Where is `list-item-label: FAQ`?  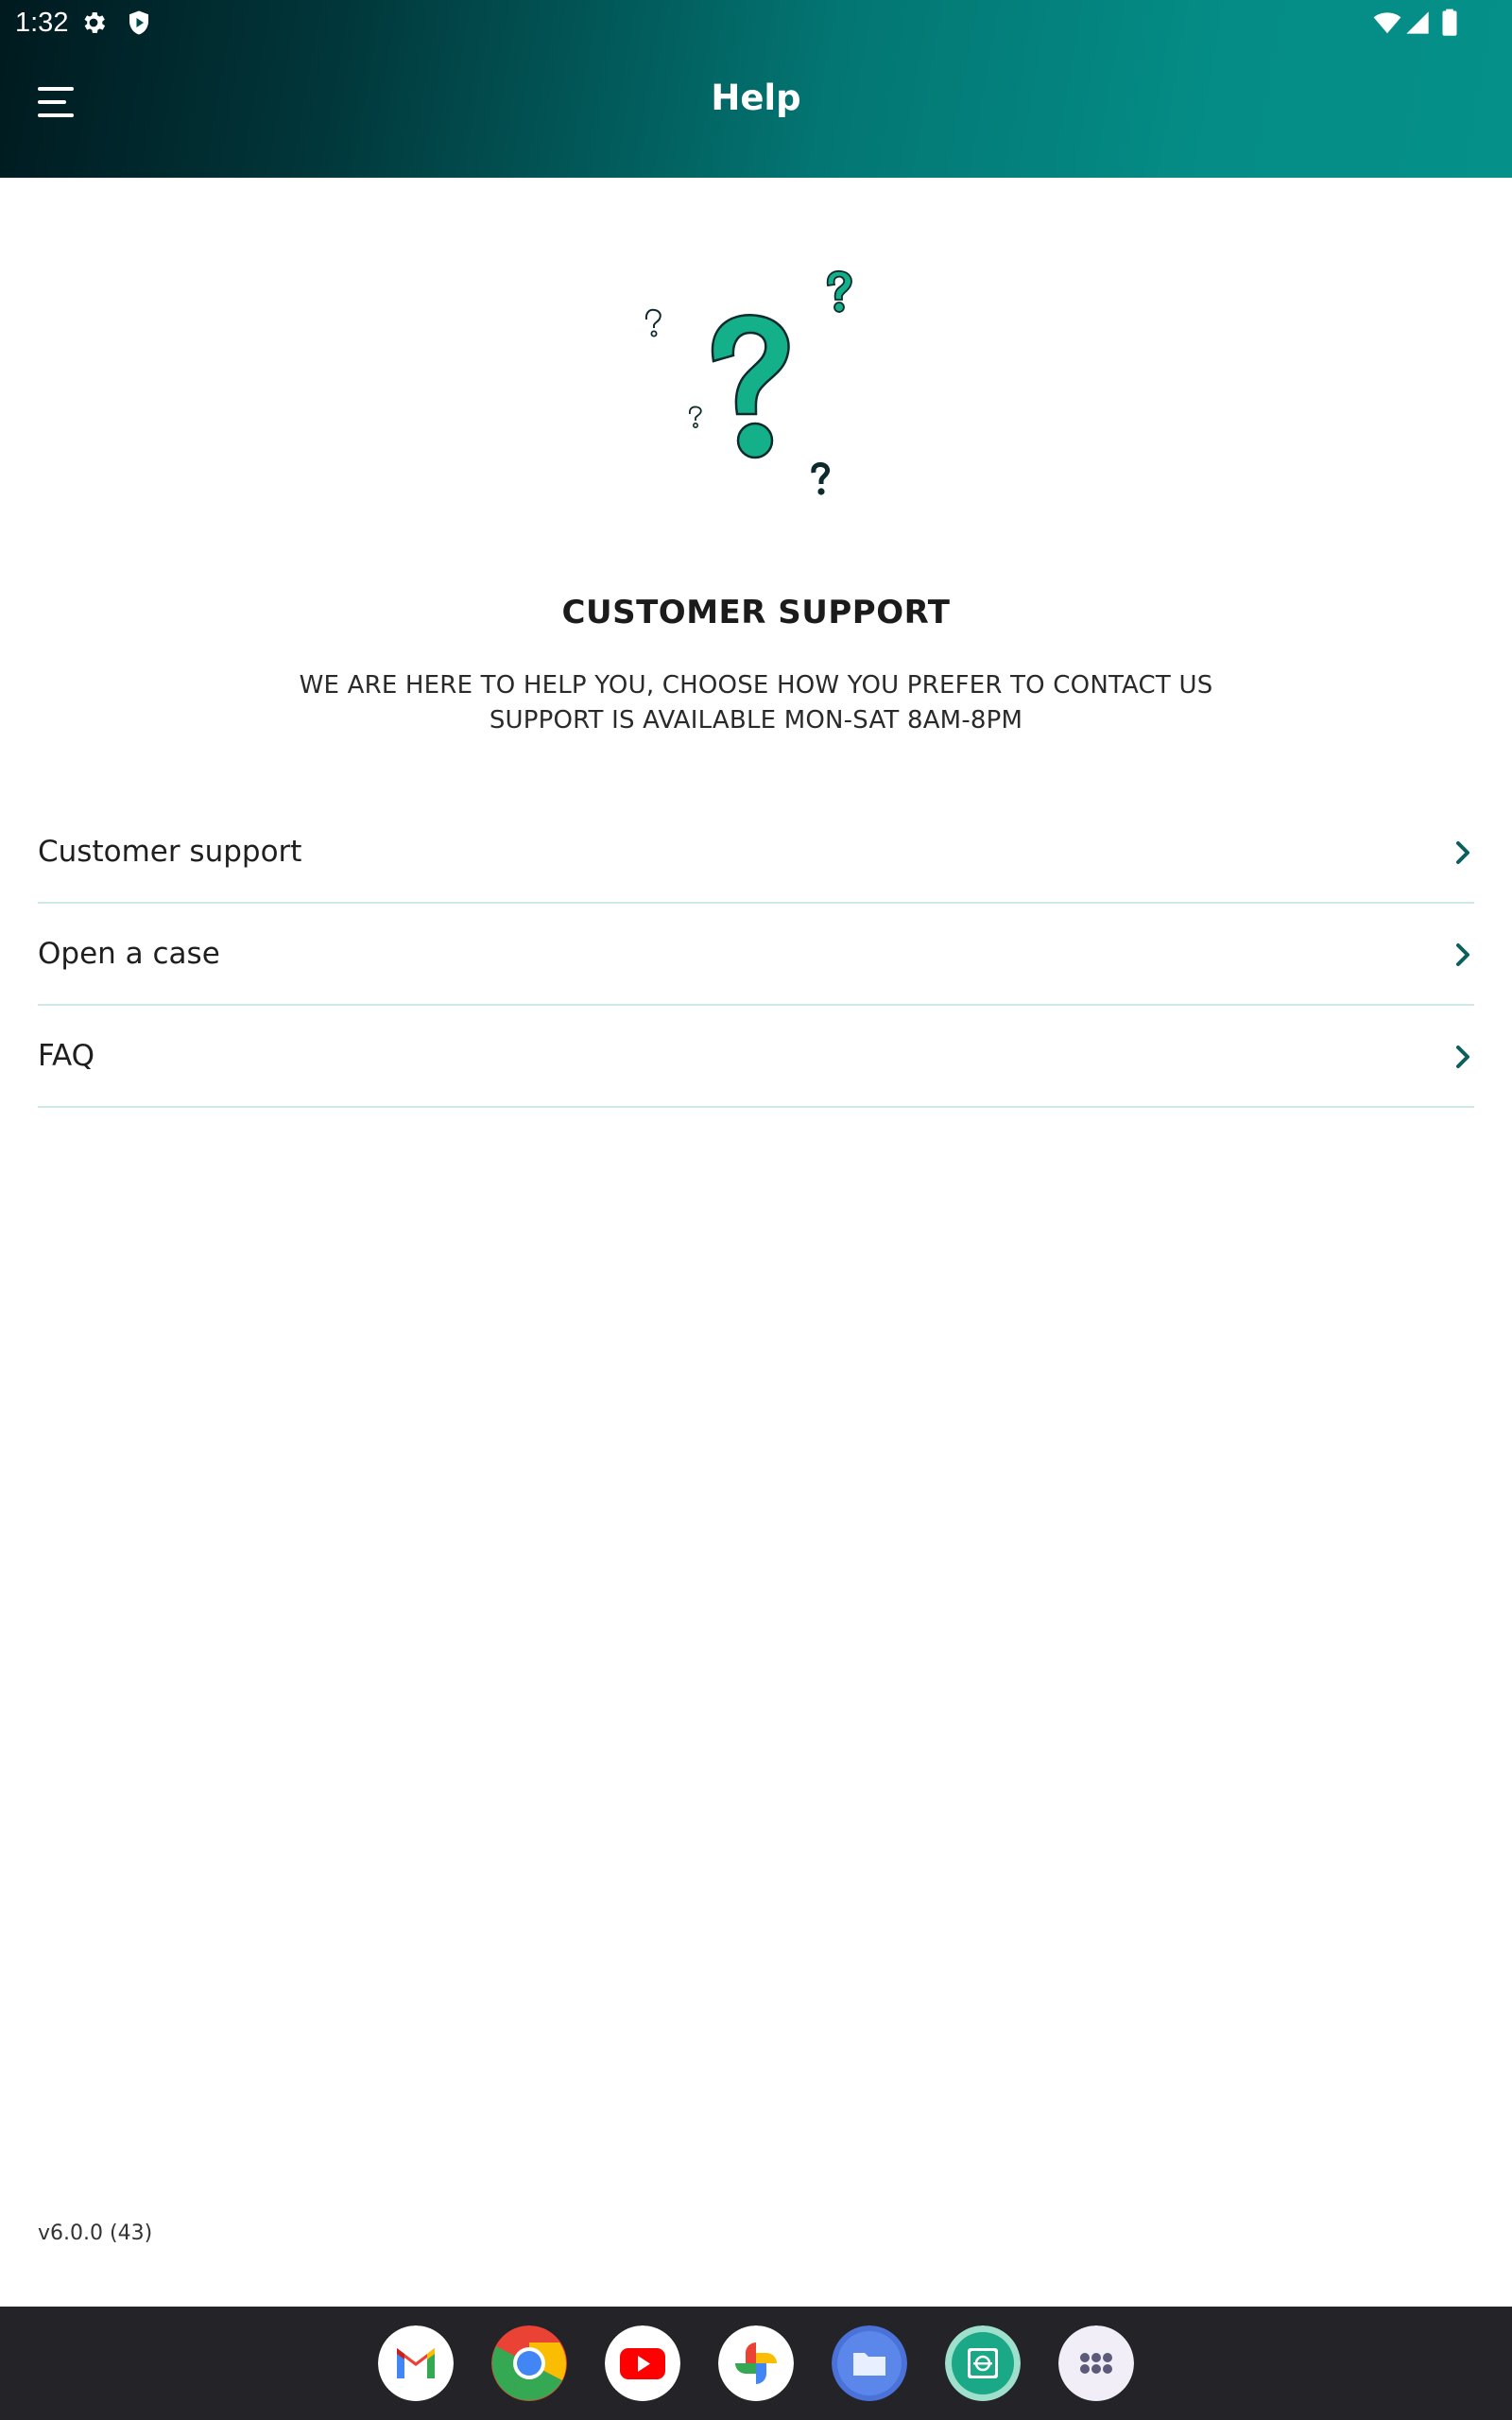 list-item-label: FAQ is located at coordinates (66, 1056).